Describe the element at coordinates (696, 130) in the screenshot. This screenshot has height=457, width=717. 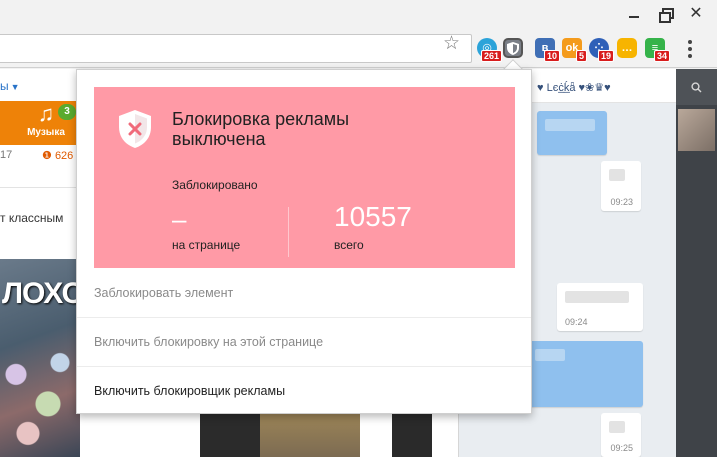
I see `avatar` at that location.